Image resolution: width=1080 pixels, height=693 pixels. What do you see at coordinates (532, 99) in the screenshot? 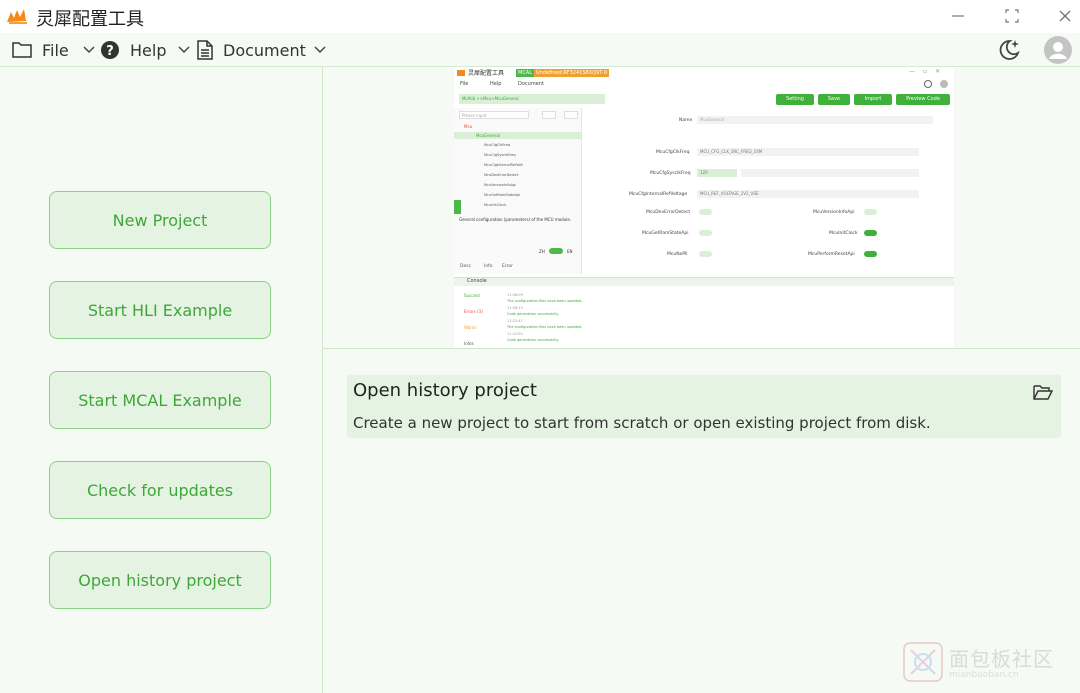
I see `mini-path-bar: McAlib >>Mcu>McuGeneral` at bounding box center [532, 99].